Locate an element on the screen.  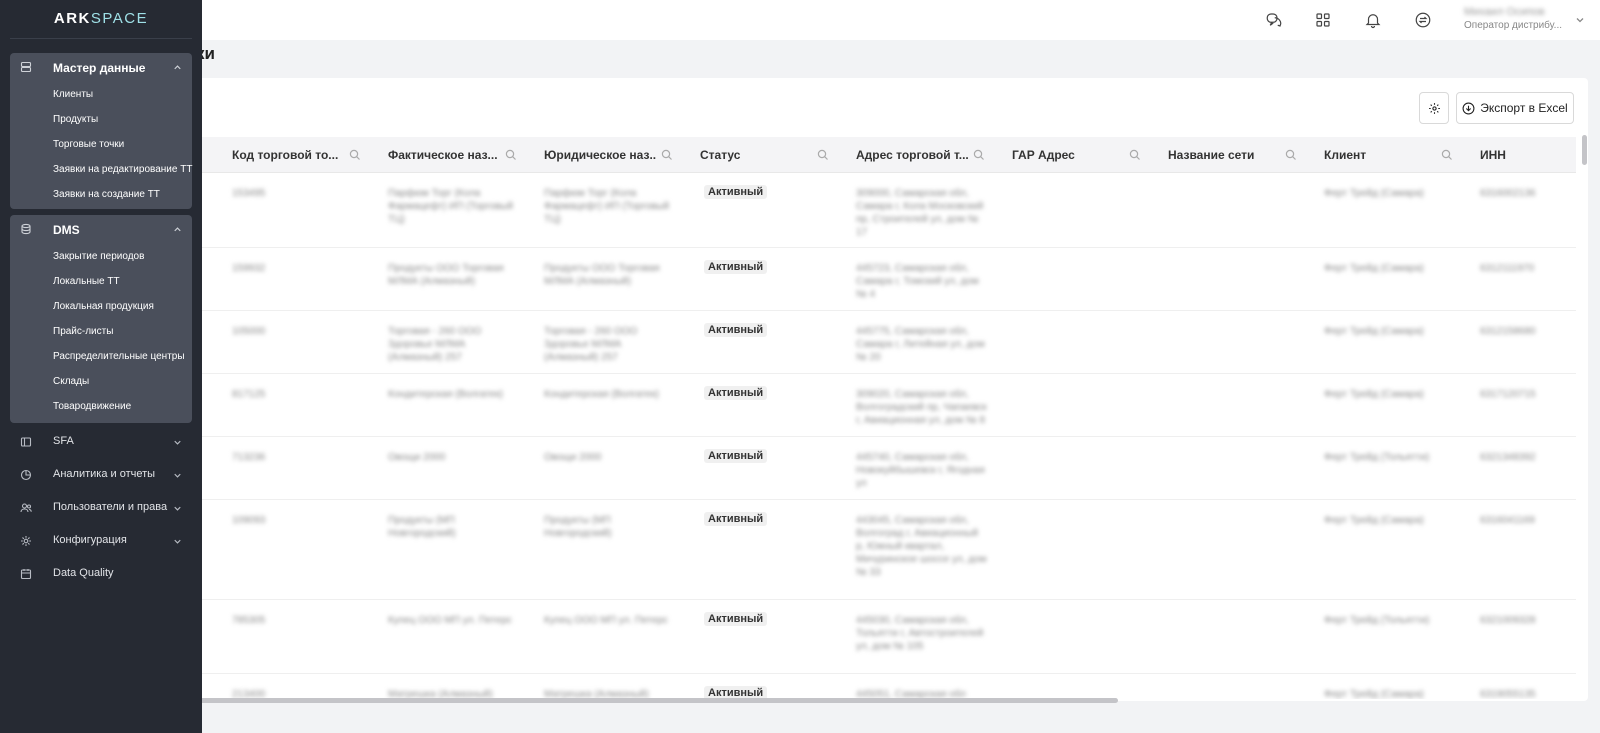
sync-icon is located at coordinates (1423, 20).